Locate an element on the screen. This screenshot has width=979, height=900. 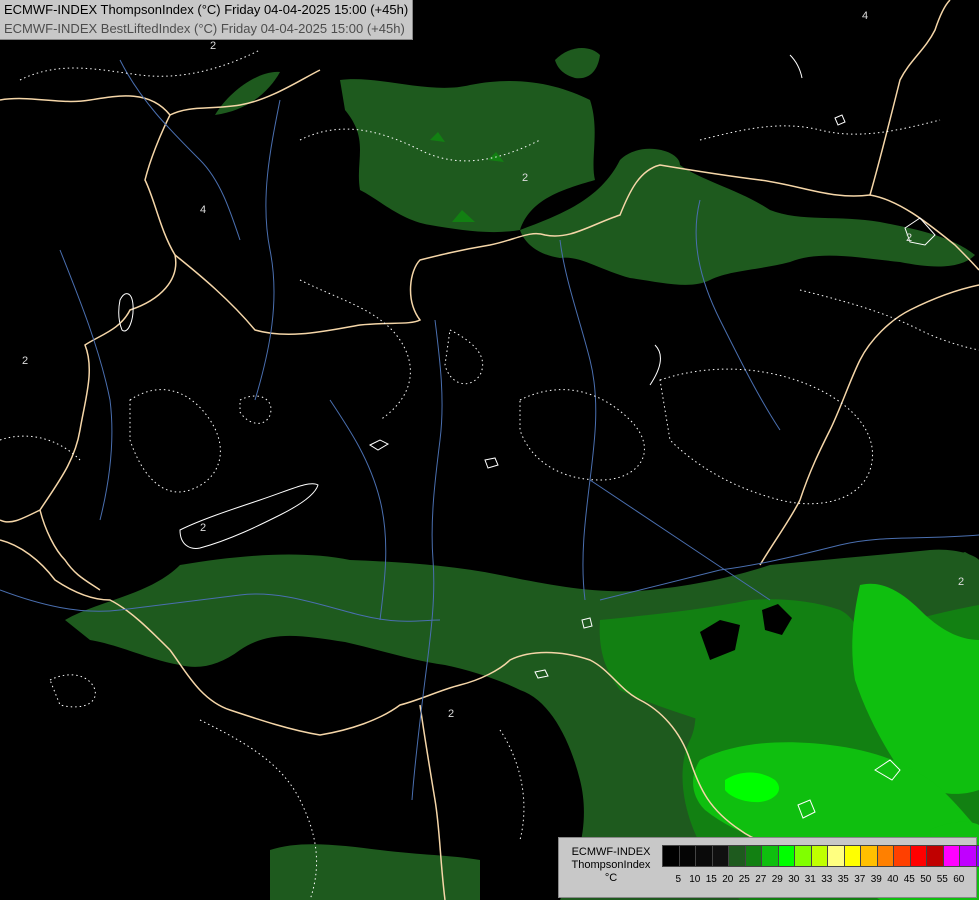
legend-tick: 15 is located at coordinates (711, 879).